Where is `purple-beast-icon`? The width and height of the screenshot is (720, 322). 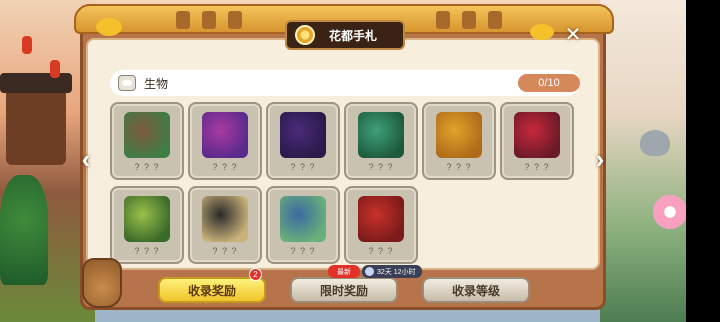
purple-beast-icon is located at coordinates (303, 135).